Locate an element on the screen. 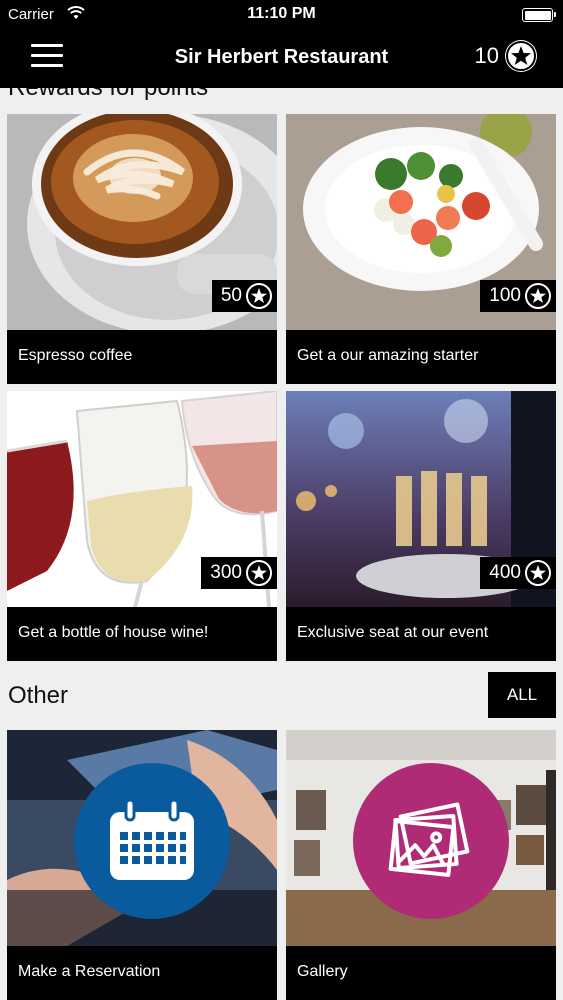  nav-bar: Sir Herbert Restaurant 10 is located at coordinates (281, 59).